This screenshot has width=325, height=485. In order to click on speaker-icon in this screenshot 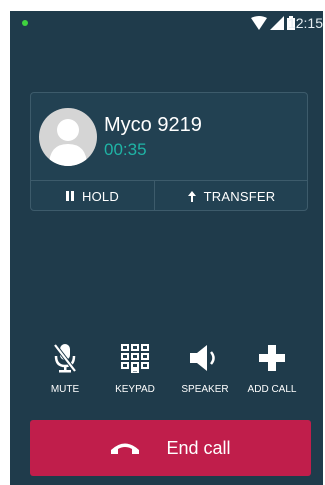, I will do `click(202, 358)`.